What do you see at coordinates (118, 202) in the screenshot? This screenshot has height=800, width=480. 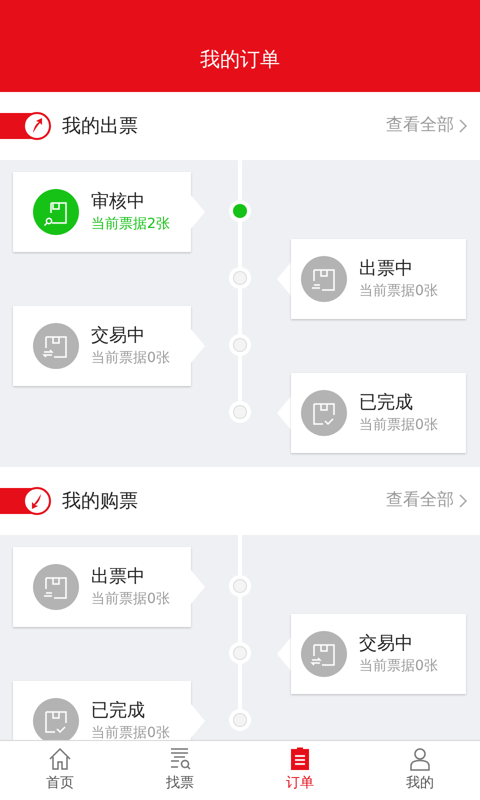 I see `status-title: 审核中` at bounding box center [118, 202].